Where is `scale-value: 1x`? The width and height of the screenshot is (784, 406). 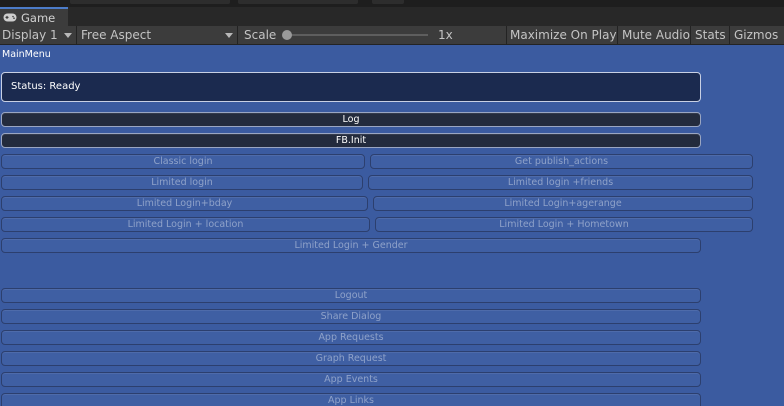 scale-value: 1x is located at coordinates (445, 35).